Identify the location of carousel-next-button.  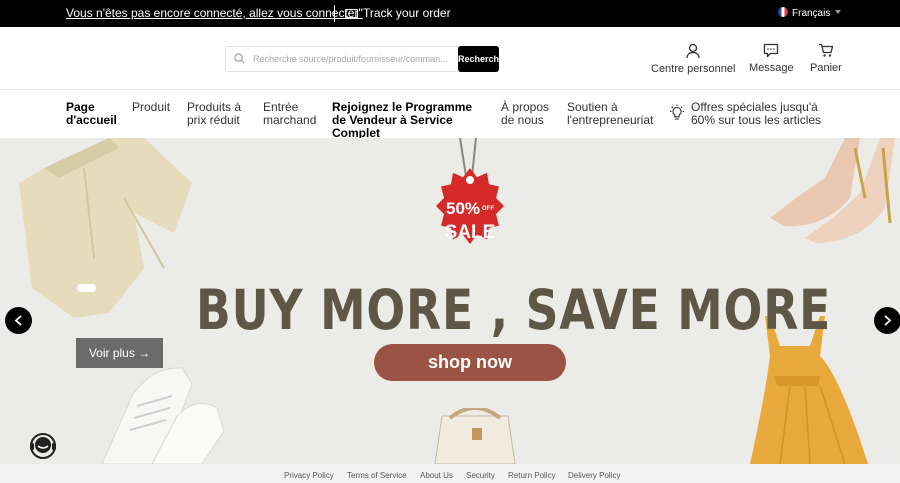
(887, 320).